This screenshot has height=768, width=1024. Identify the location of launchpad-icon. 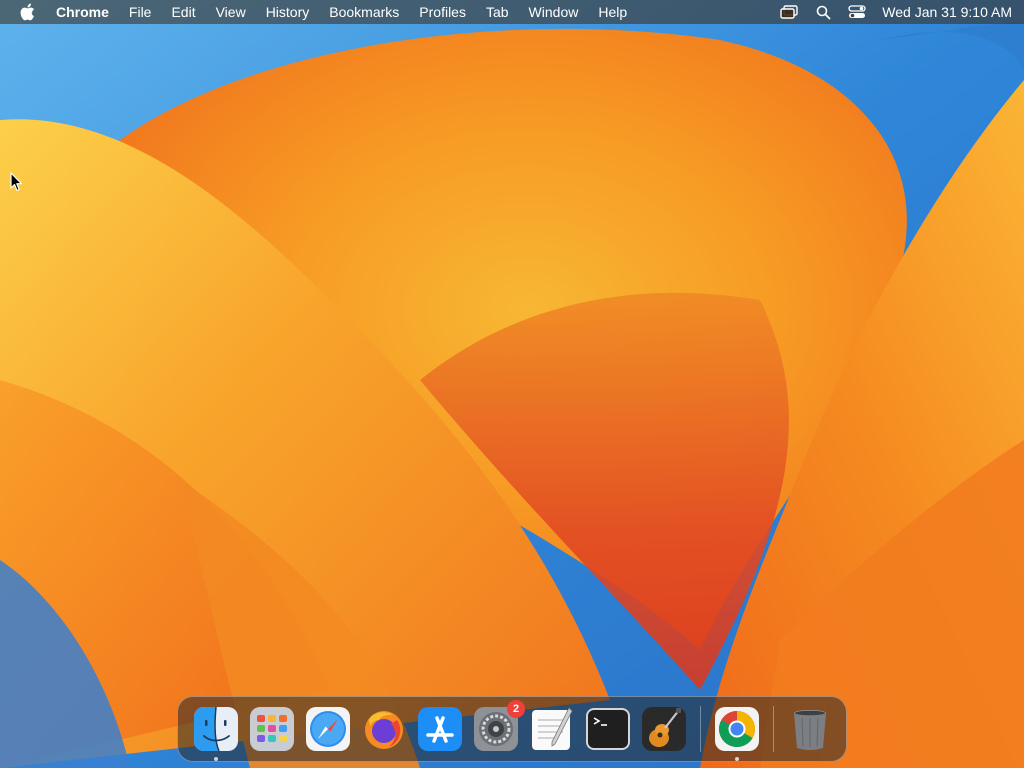
(272, 729).